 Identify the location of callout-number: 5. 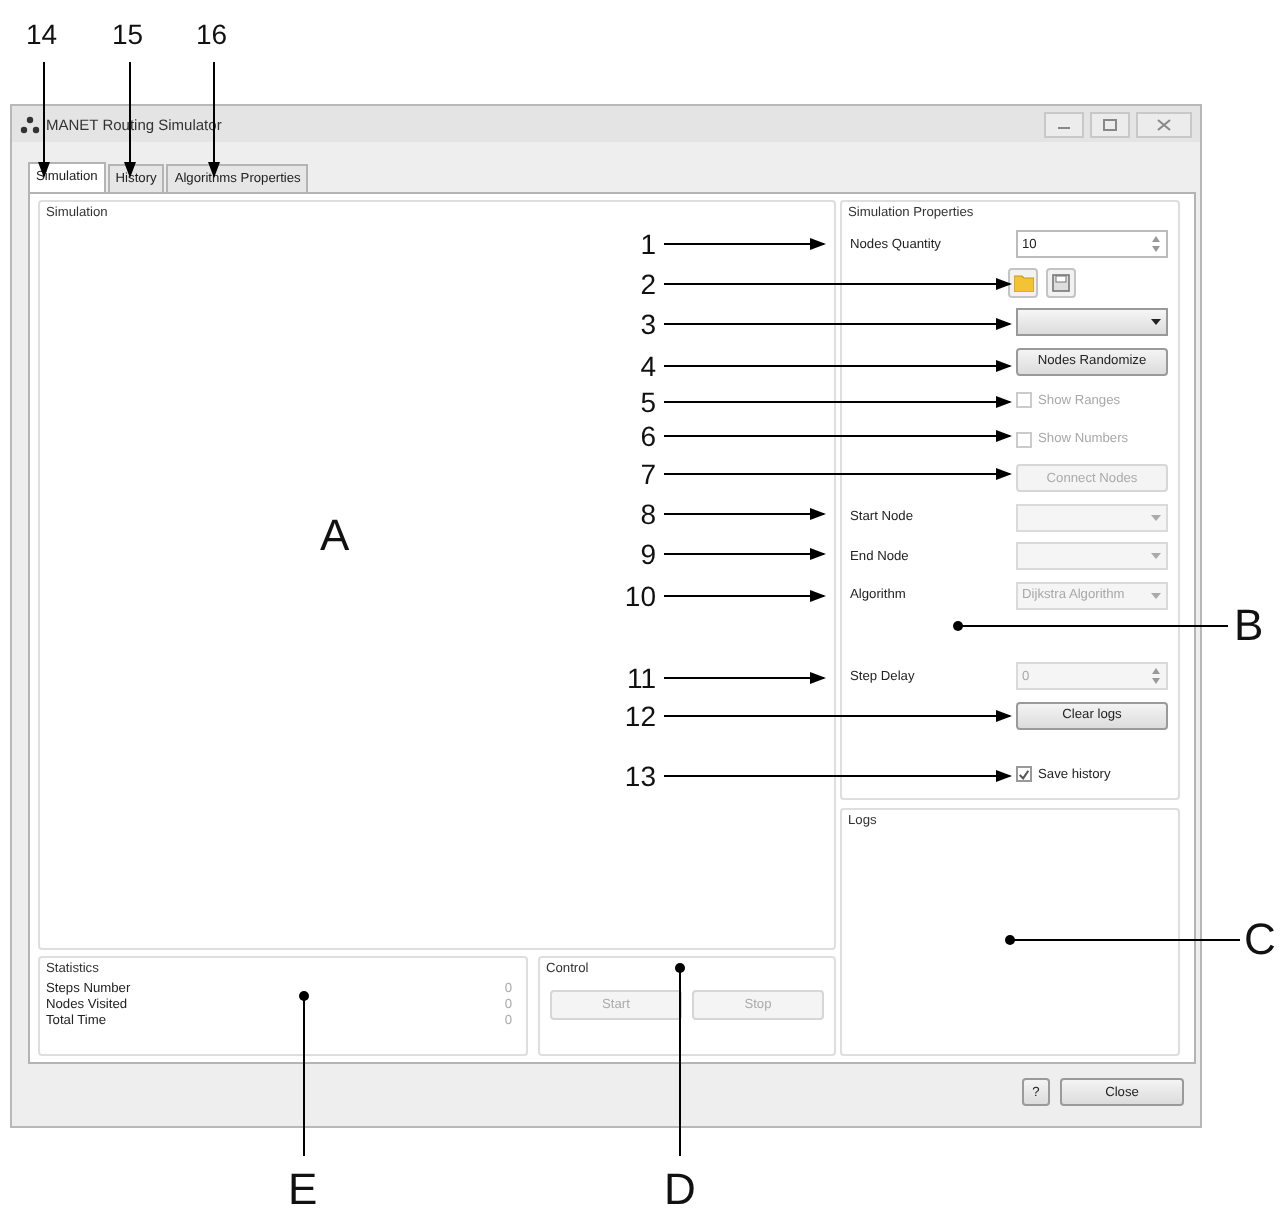
(648, 402).